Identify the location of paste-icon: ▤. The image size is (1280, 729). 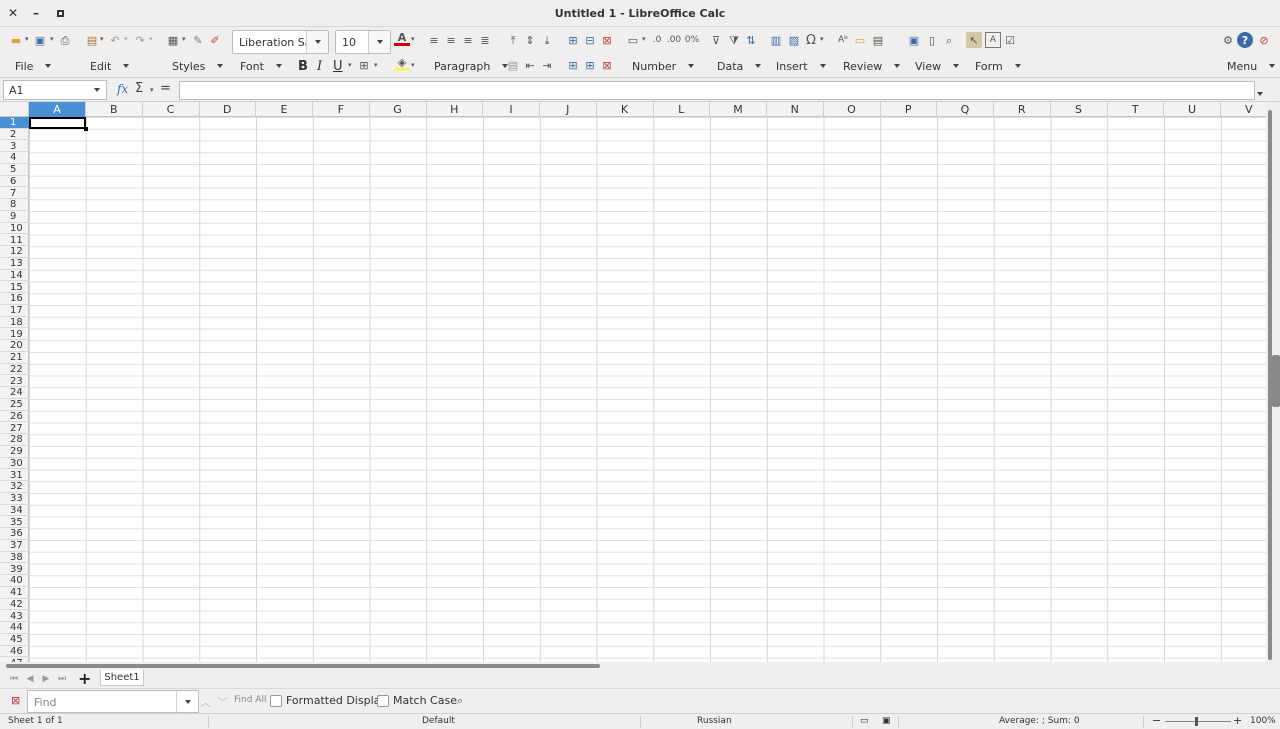
(92, 40).